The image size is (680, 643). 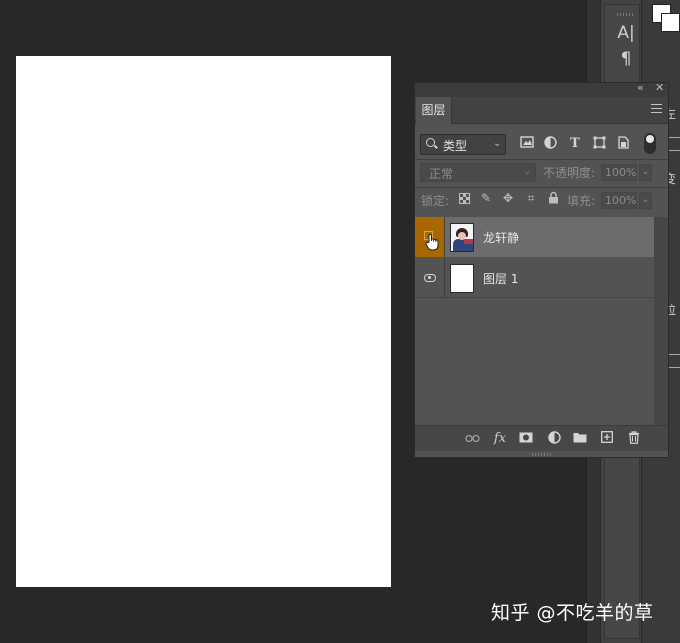 What do you see at coordinates (541, 89) in the screenshot?
I see `panel-title-bar: « ✕` at bounding box center [541, 89].